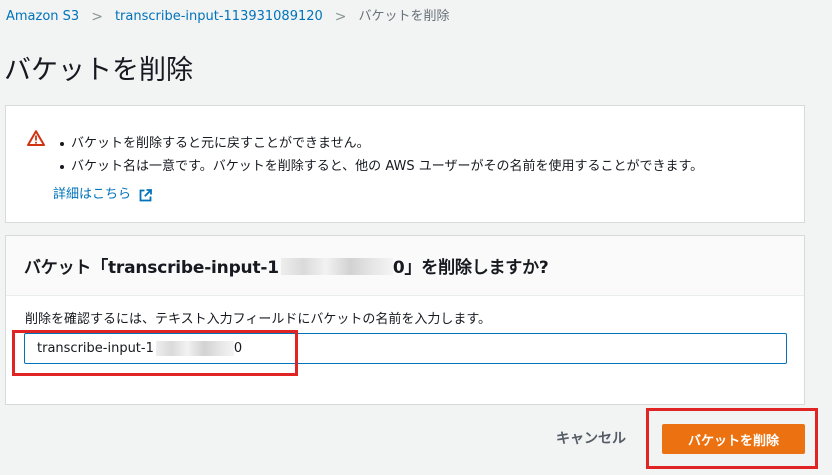 The width and height of the screenshot is (832, 475). I want to click on warning-triangle-icon, so click(36, 138).